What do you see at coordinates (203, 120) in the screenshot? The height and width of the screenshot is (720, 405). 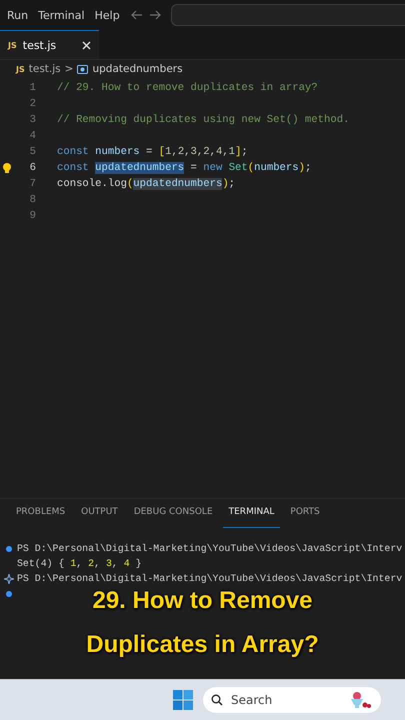 I see `code-token: // Removing duplicates using new Set() method.` at bounding box center [203, 120].